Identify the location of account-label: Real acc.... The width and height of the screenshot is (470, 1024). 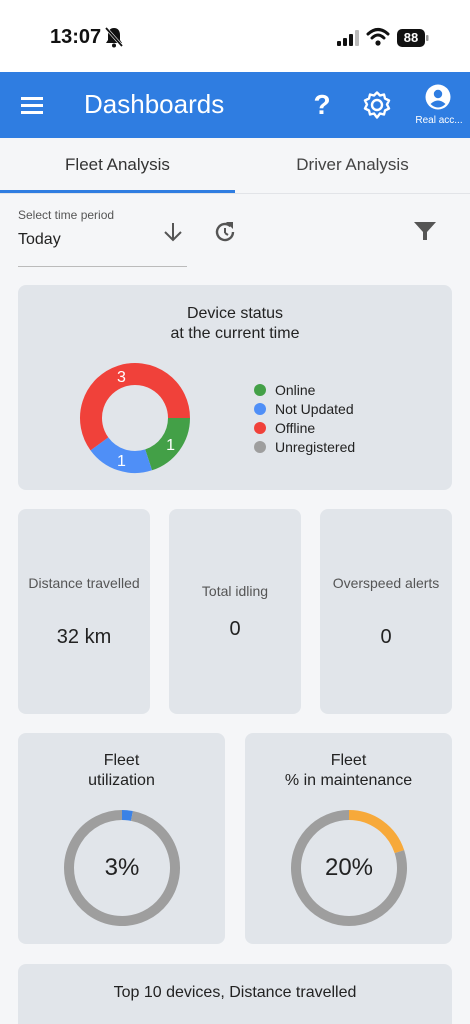
(439, 120).